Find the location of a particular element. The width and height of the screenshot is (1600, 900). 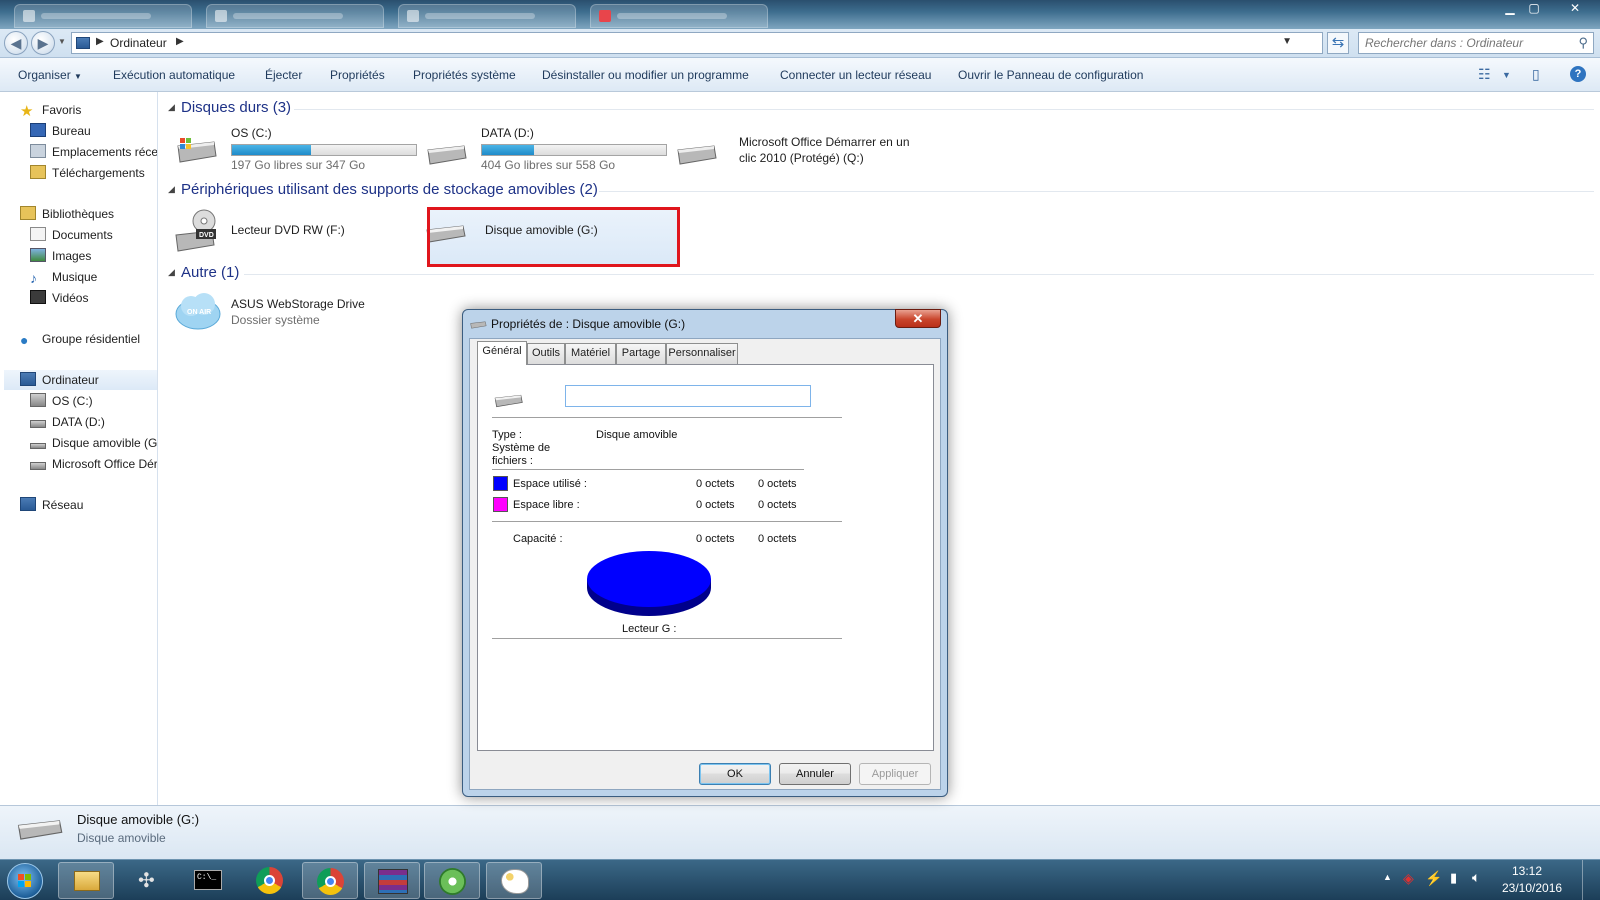

preview-pane-icon: ▯ is located at coordinates (1536, 74).